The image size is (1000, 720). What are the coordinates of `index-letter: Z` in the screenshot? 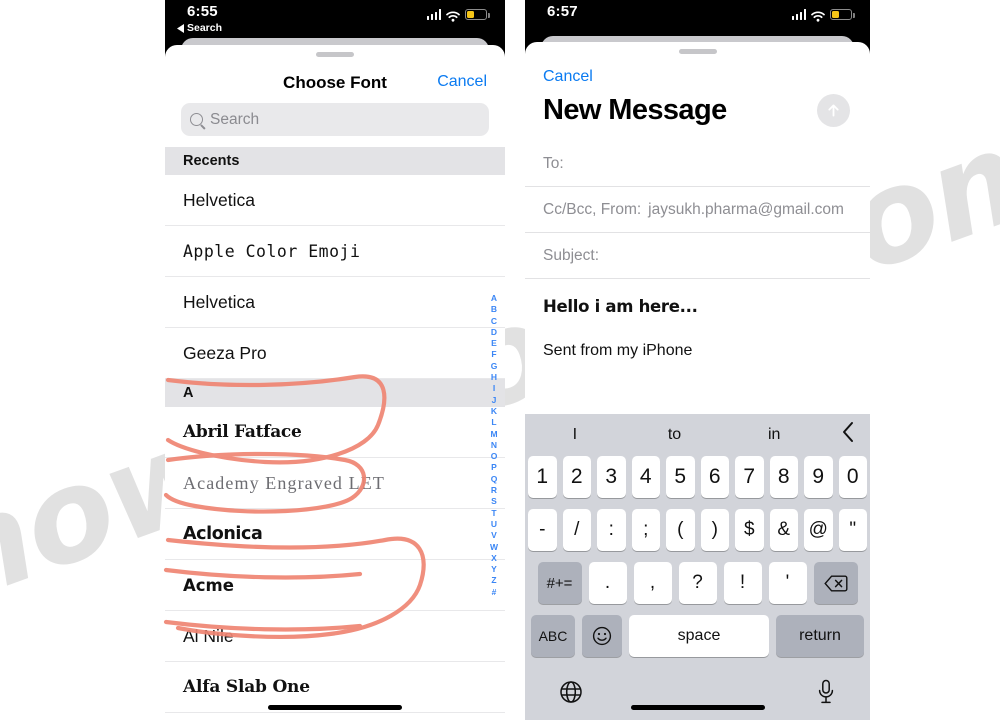 It's located at (493, 580).